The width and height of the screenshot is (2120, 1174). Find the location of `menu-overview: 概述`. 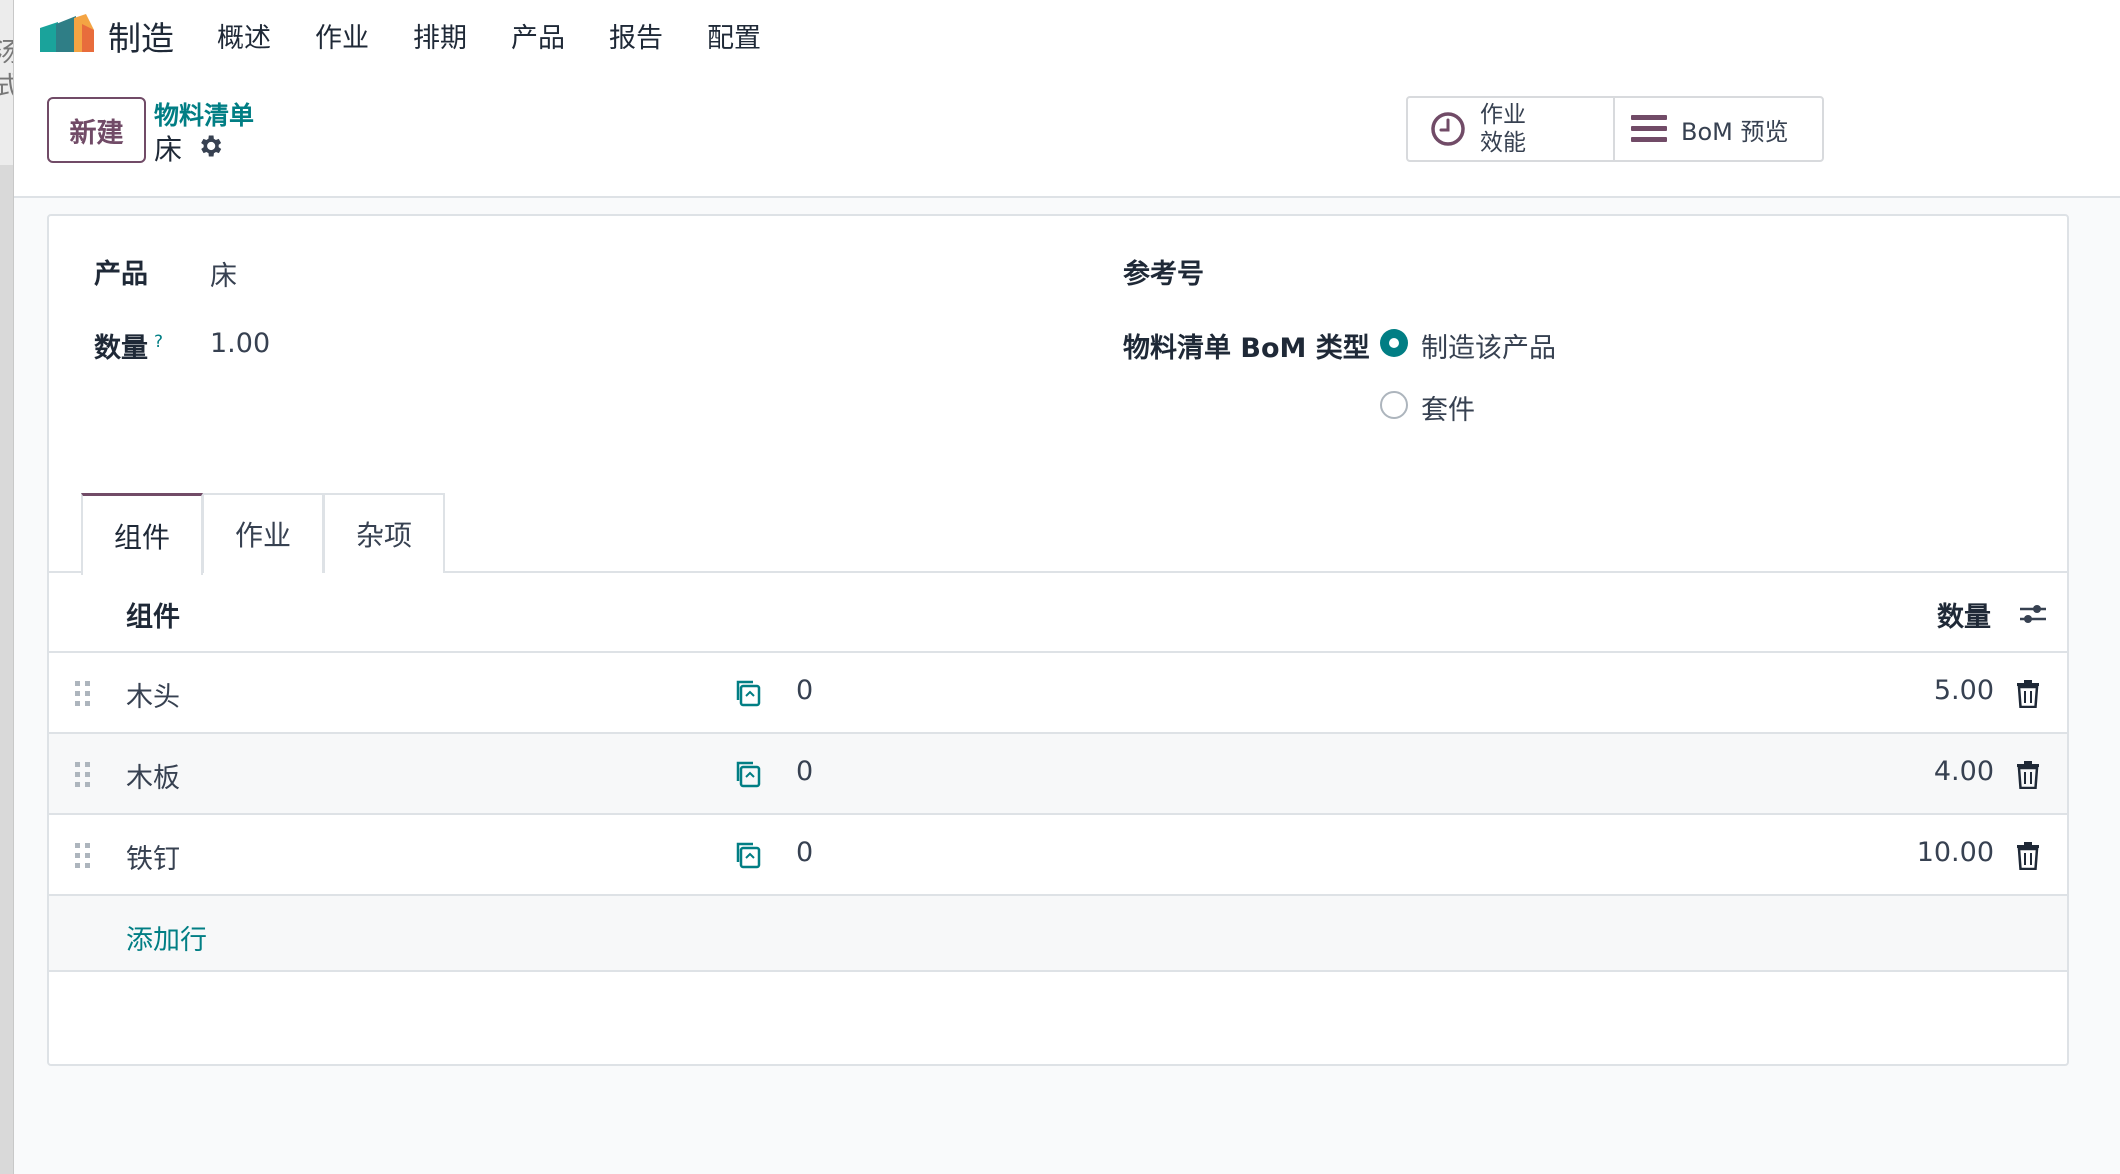

menu-overview: 概述 is located at coordinates (244, 35).